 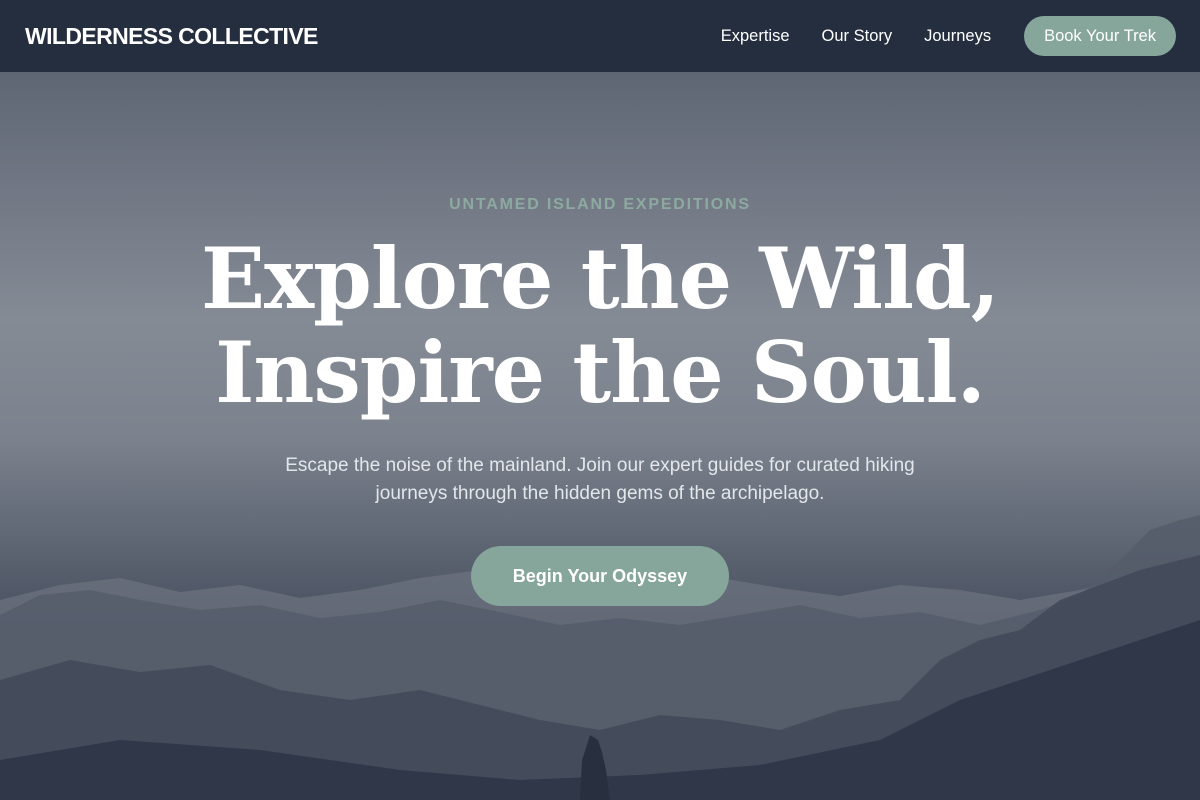 What do you see at coordinates (1100, 36) in the screenshot?
I see `book-your-trek-button: Book Your Trek` at bounding box center [1100, 36].